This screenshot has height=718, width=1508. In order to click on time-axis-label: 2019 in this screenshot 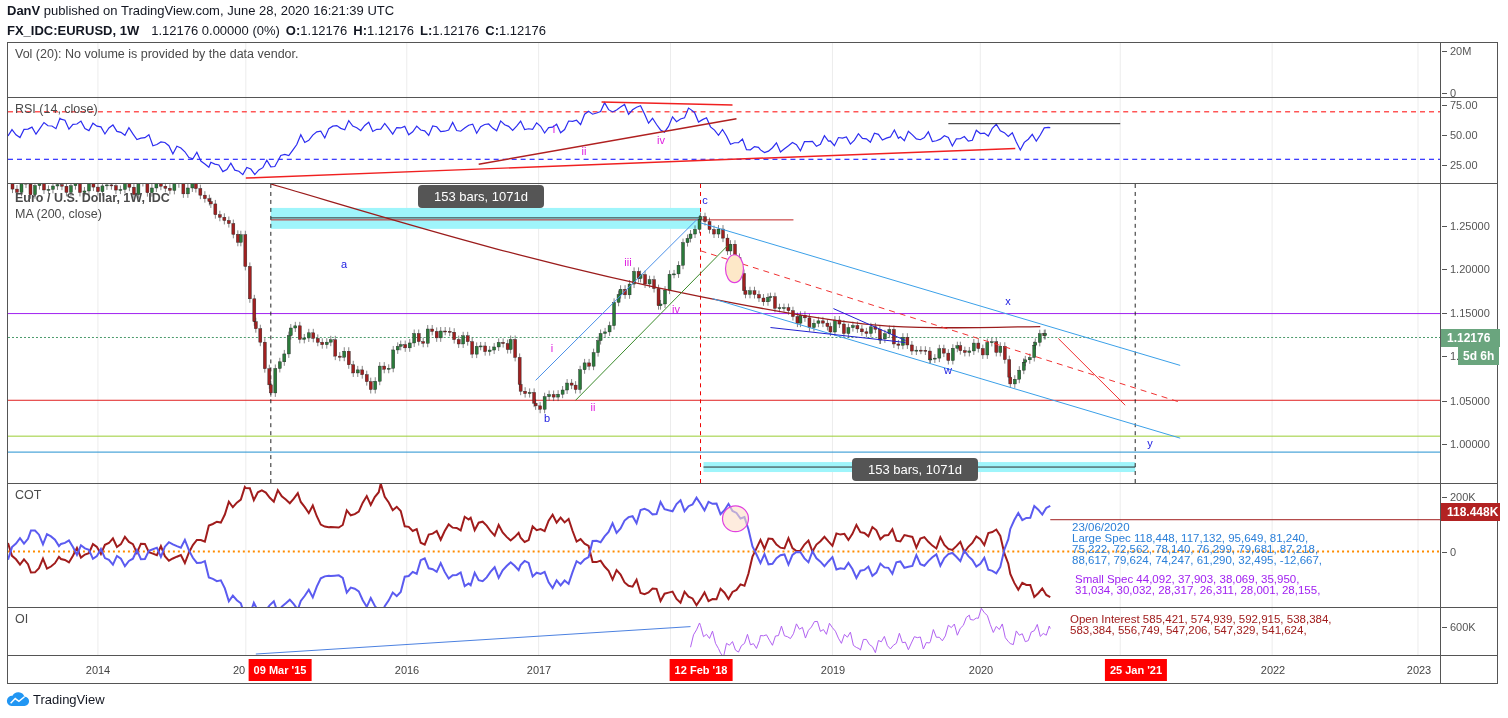, I will do `click(833, 670)`.